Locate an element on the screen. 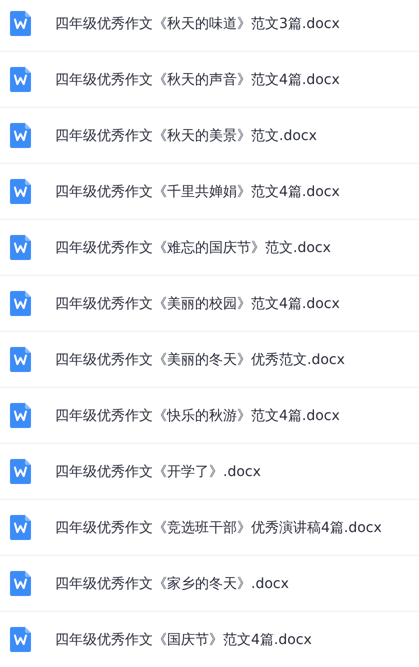 The image size is (419, 667). file-name: 四年级优秀作文《竞选班干部》优秀演讲稿4篇.docx is located at coordinates (218, 527).